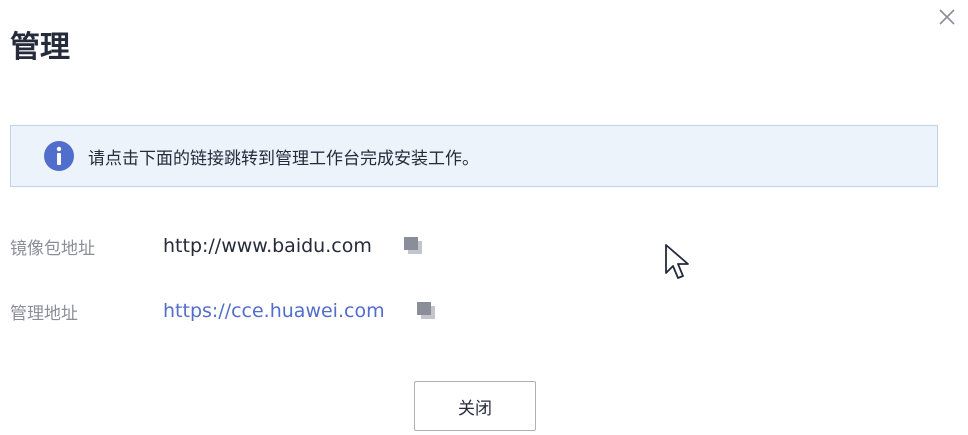  Describe the element at coordinates (947, 17) in the screenshot. I see `close-icon` at that location.